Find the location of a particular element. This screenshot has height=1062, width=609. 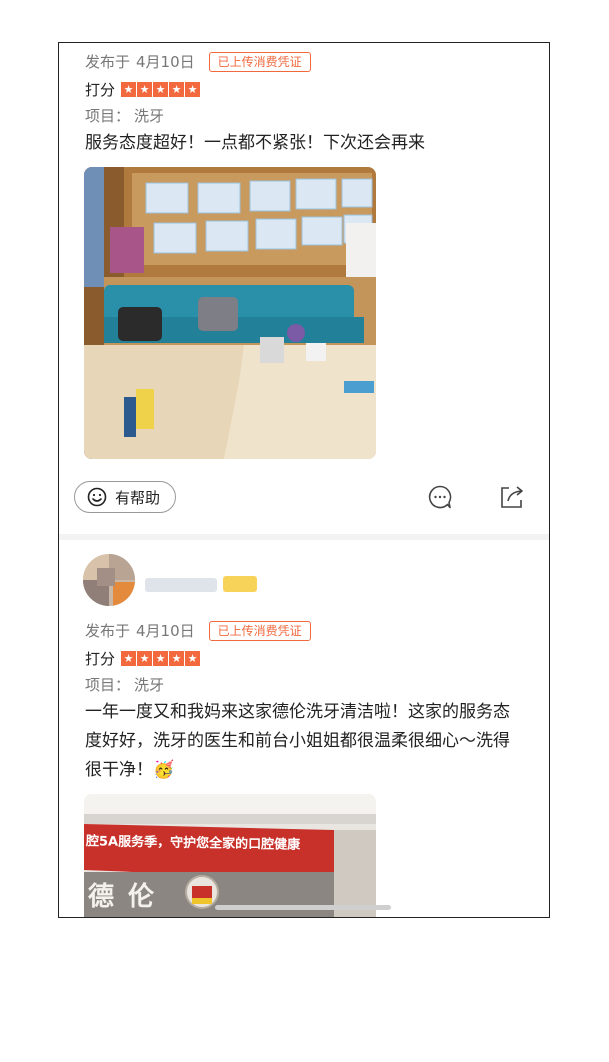

waiting-room-photo is located at coordinates (230, 313).